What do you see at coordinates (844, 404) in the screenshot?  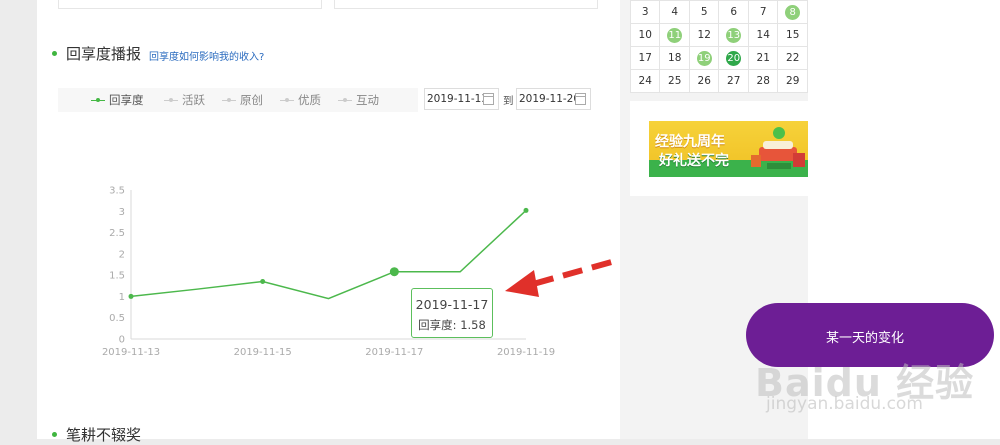 I see `watermark-url: jingyan.baidu.com` at bounding box center [844, 404].